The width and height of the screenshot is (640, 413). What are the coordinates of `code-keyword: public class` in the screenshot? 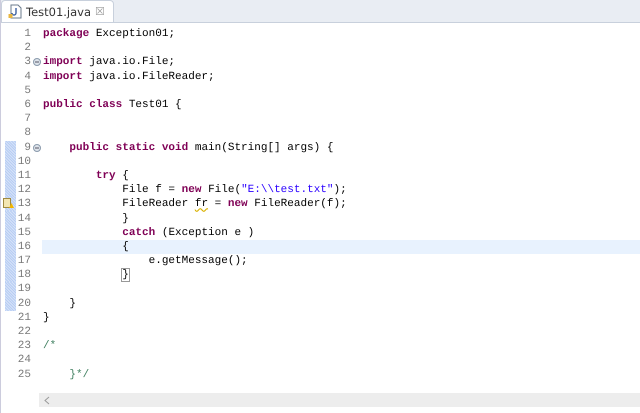 It's located at (82, 105).